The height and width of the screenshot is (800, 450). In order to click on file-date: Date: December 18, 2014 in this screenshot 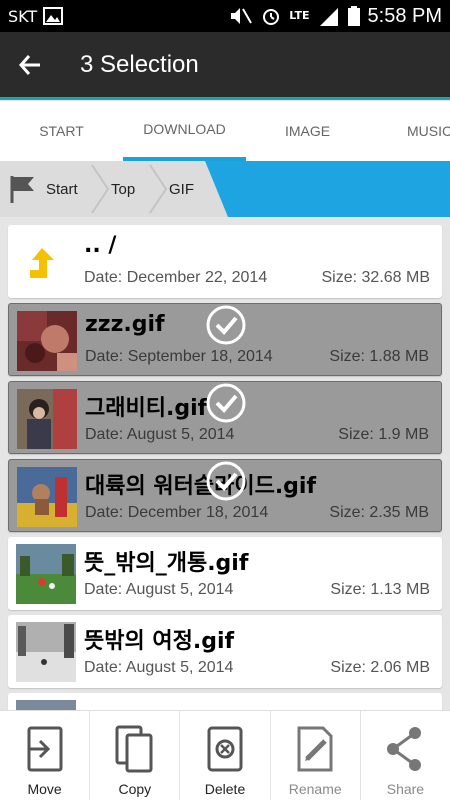, I will do `click(177, 512)`.